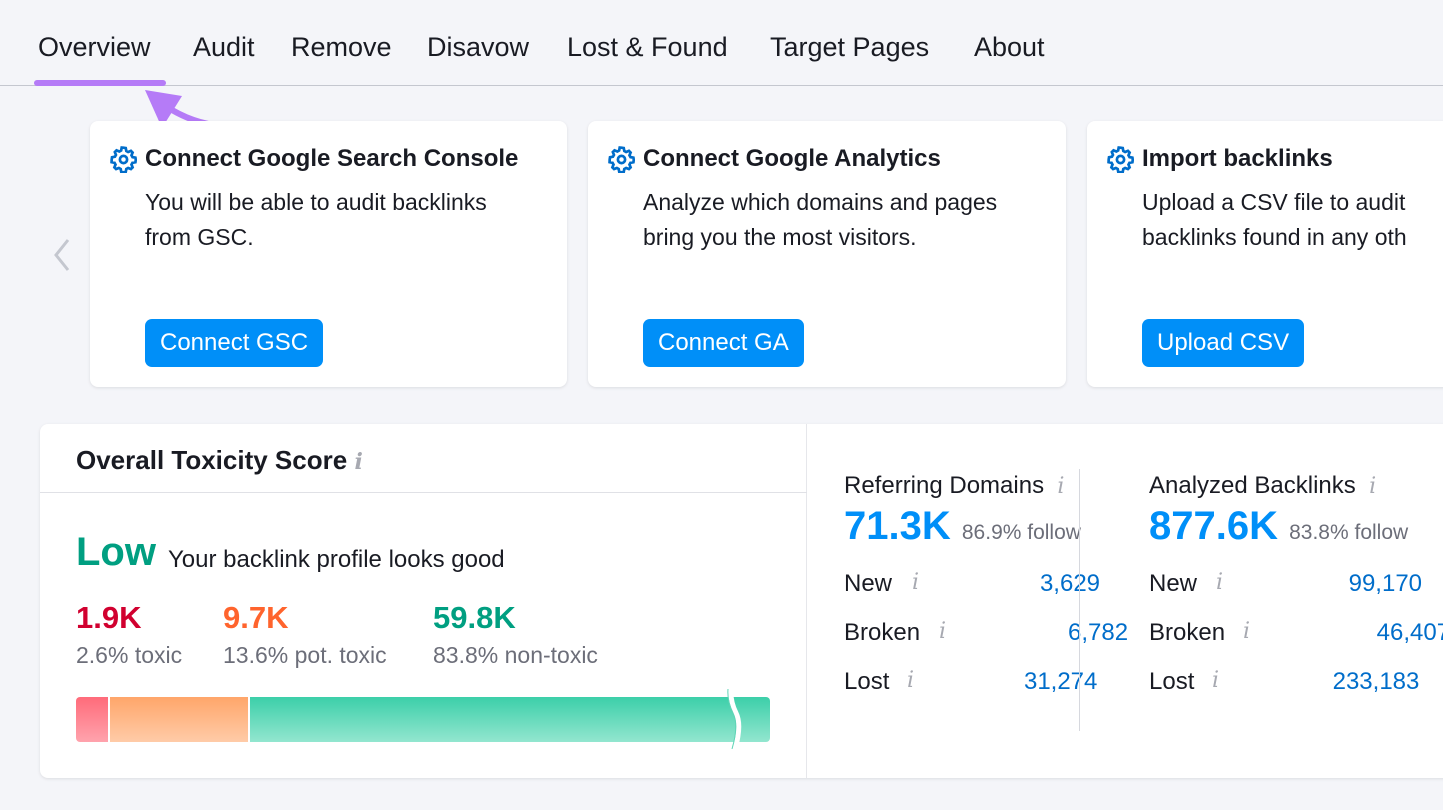 The height and width of the screenshot is (810, 1443). What do you see at coordinates (515, 634) in the screenshot?
I see `non-toxic-stat: 59.8K 83.8% non-toxic` at bounding box center [515, 634].